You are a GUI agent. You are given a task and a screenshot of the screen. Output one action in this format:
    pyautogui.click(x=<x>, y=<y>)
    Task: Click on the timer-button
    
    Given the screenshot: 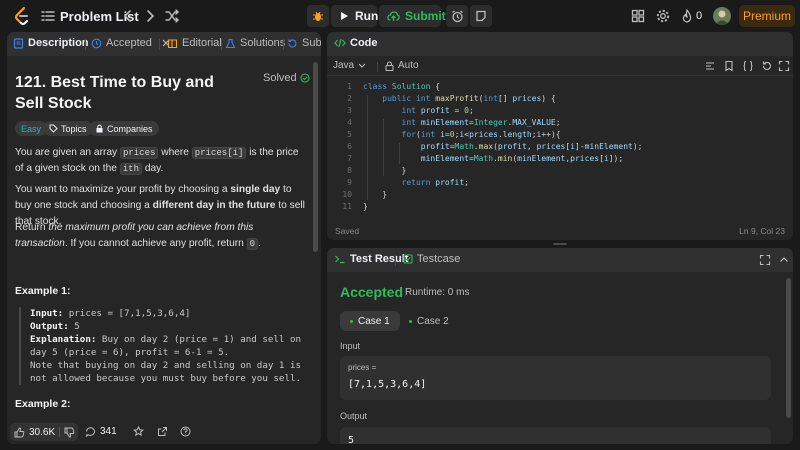 What is the action you would take?
    pyautogui.click(x=457, y=16)
    